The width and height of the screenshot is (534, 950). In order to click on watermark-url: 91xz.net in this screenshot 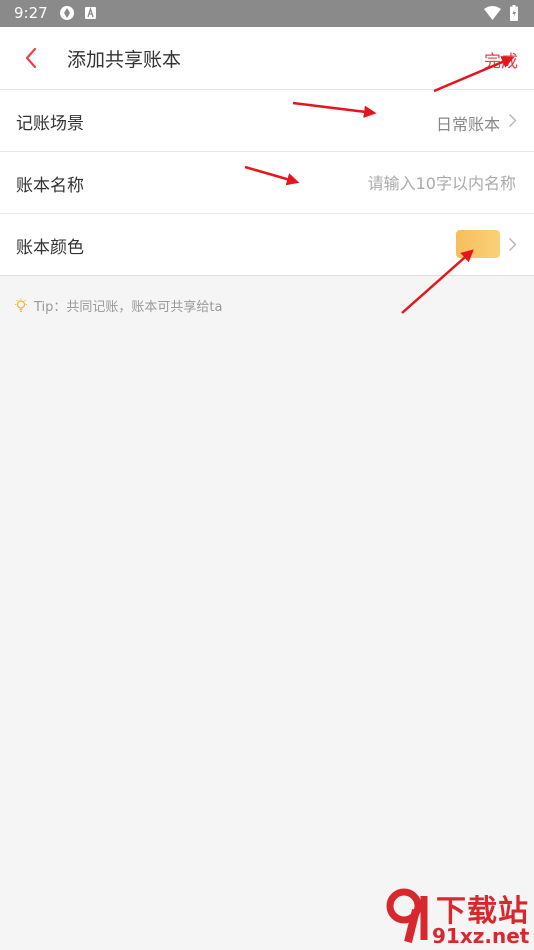, I will do `click(481, 936)`.